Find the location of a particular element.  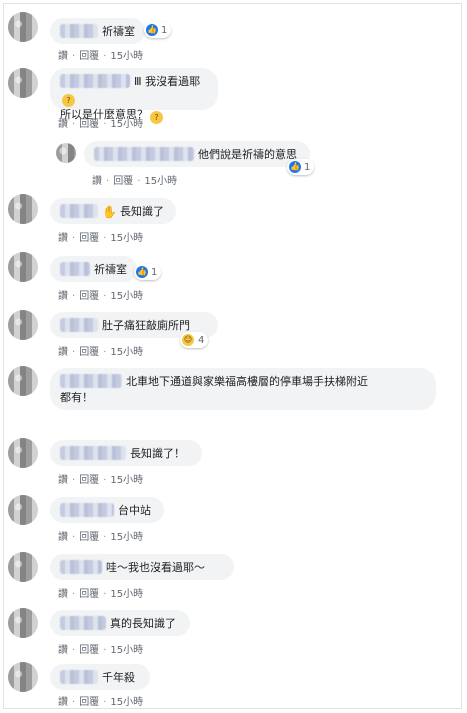

comment-bubble: 千年殺 is located at coordinates (100, 677).